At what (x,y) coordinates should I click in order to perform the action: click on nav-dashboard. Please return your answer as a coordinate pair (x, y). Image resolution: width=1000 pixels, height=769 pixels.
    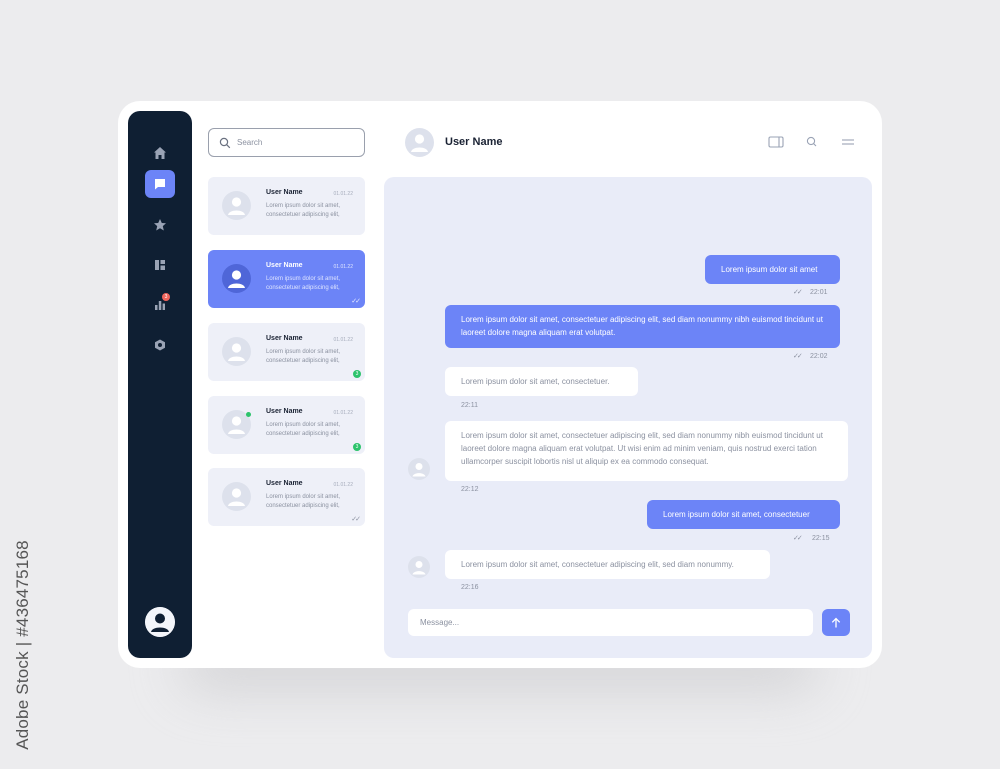
    Looking at the image, I should click on (160, 265).